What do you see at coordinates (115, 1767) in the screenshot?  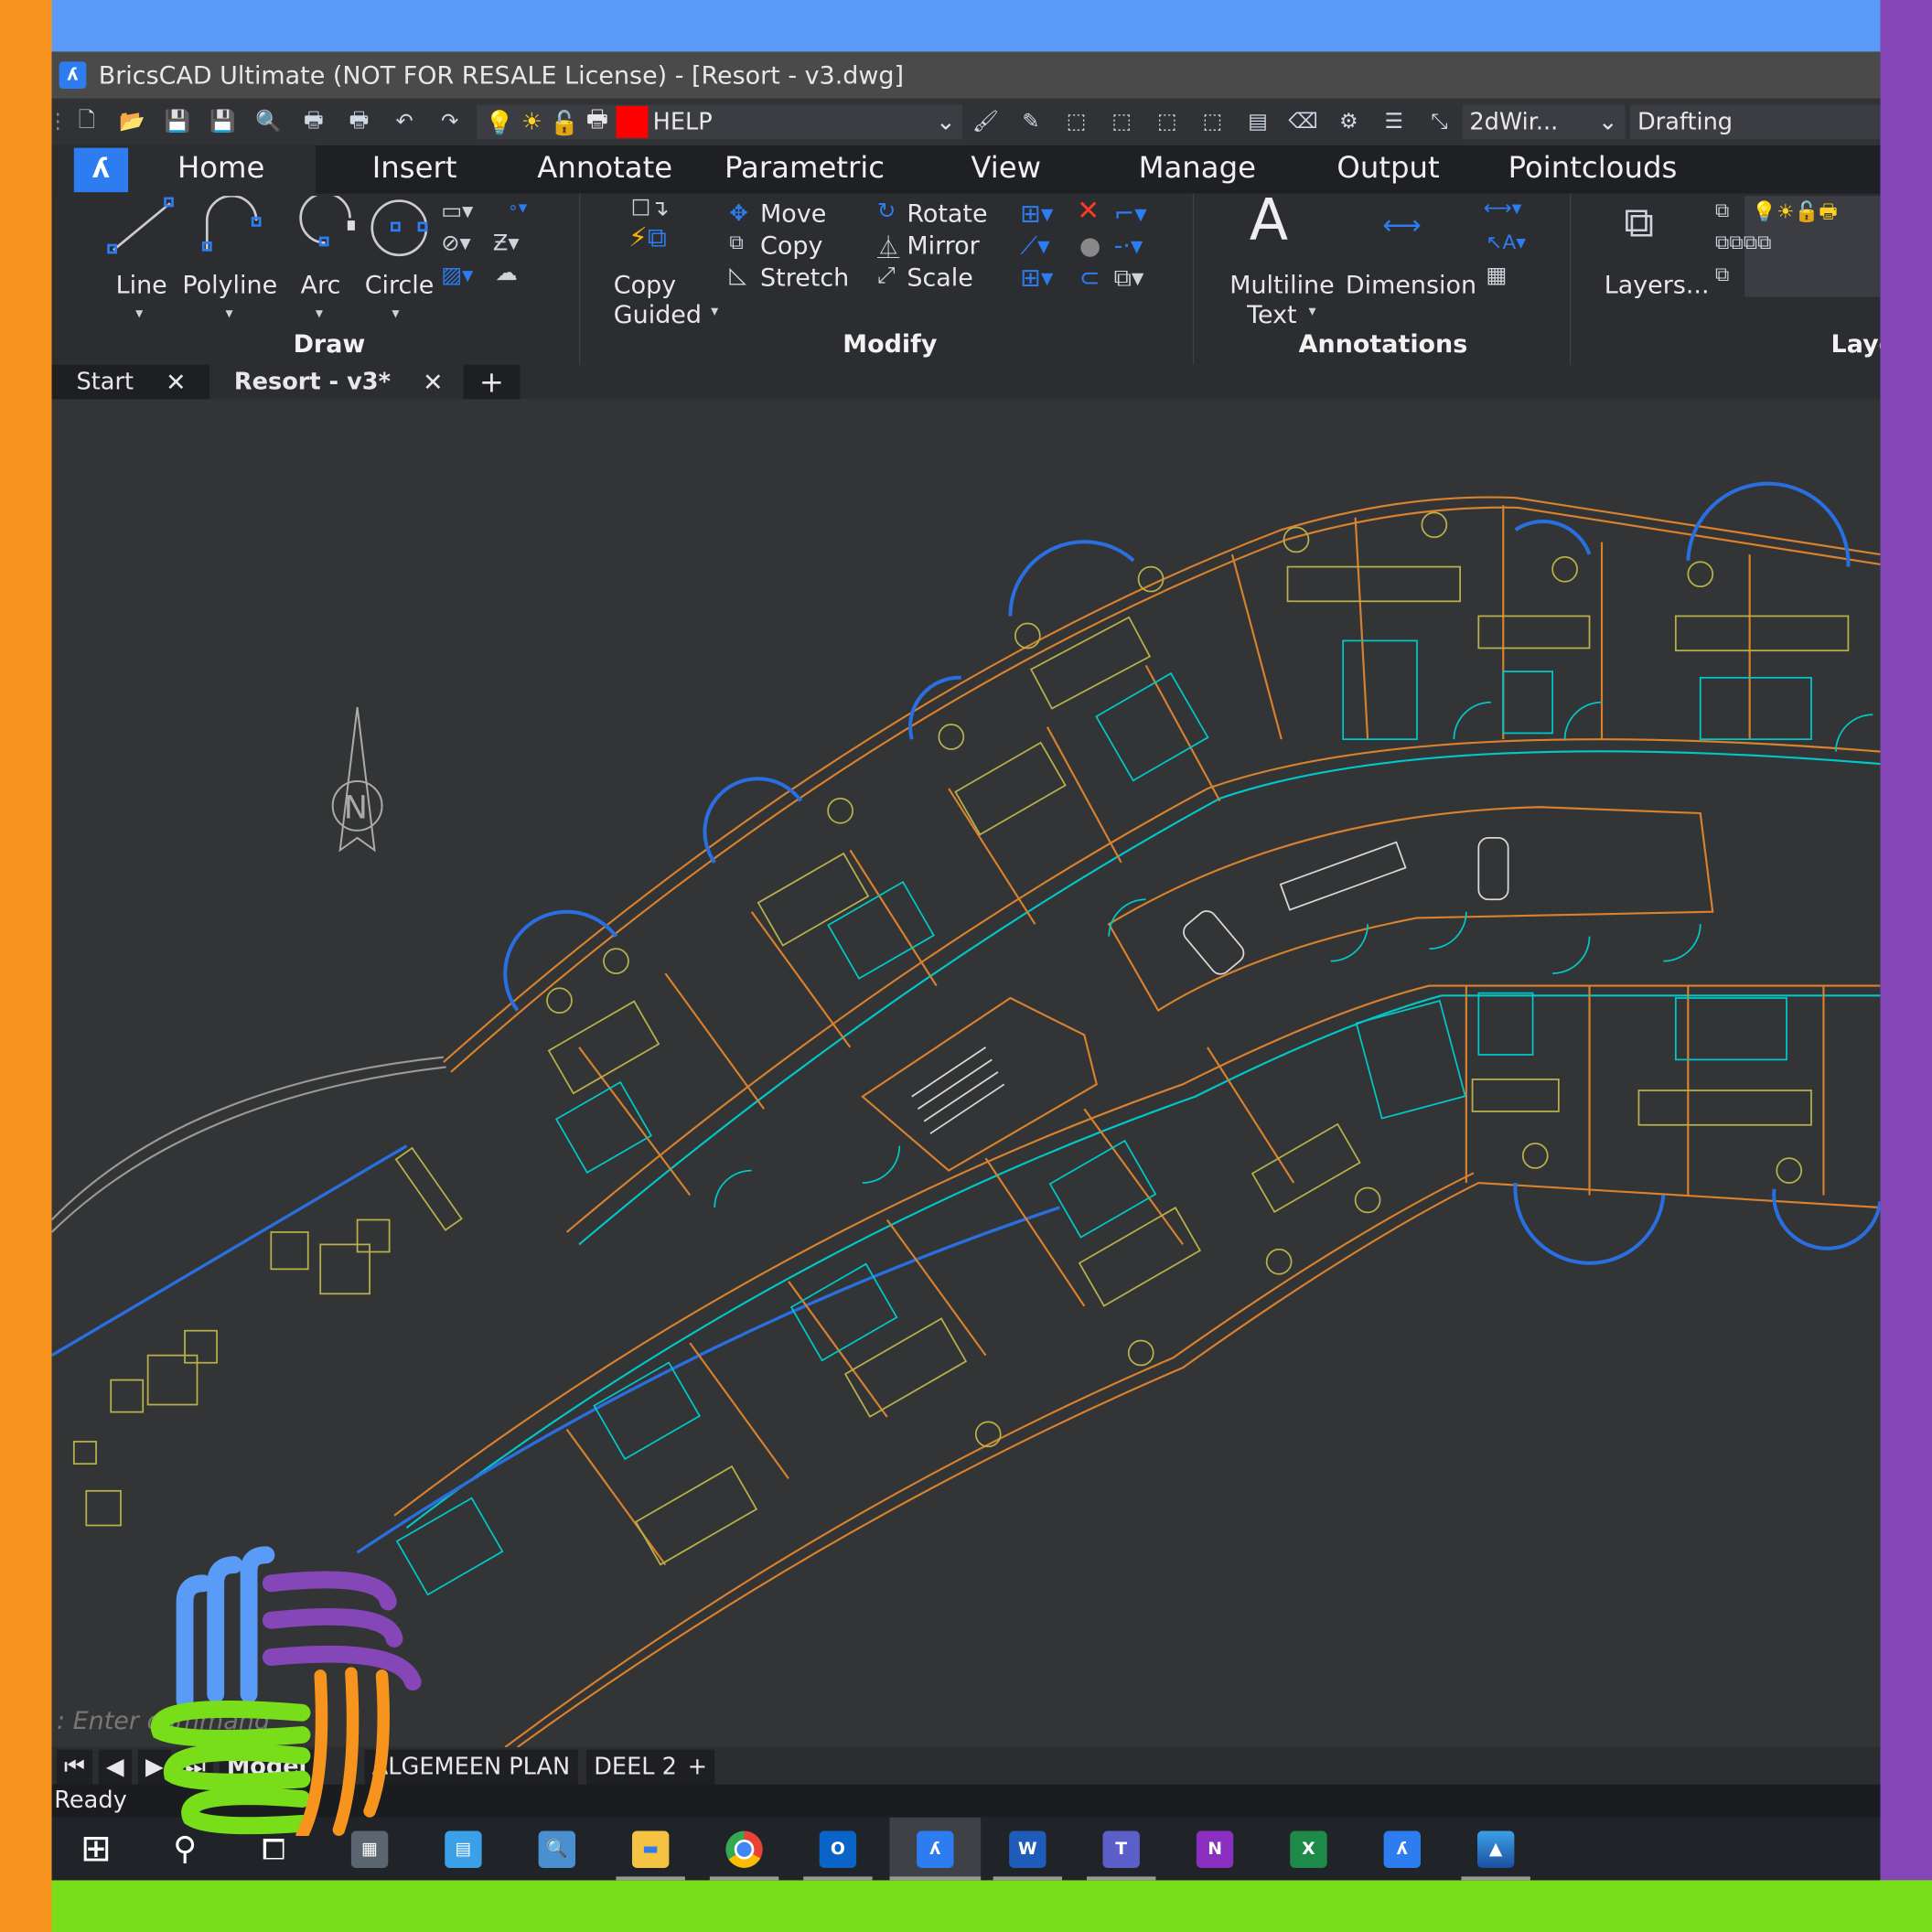 I see `previous-layout-button: ◀` at bounding box center [115, 1767].